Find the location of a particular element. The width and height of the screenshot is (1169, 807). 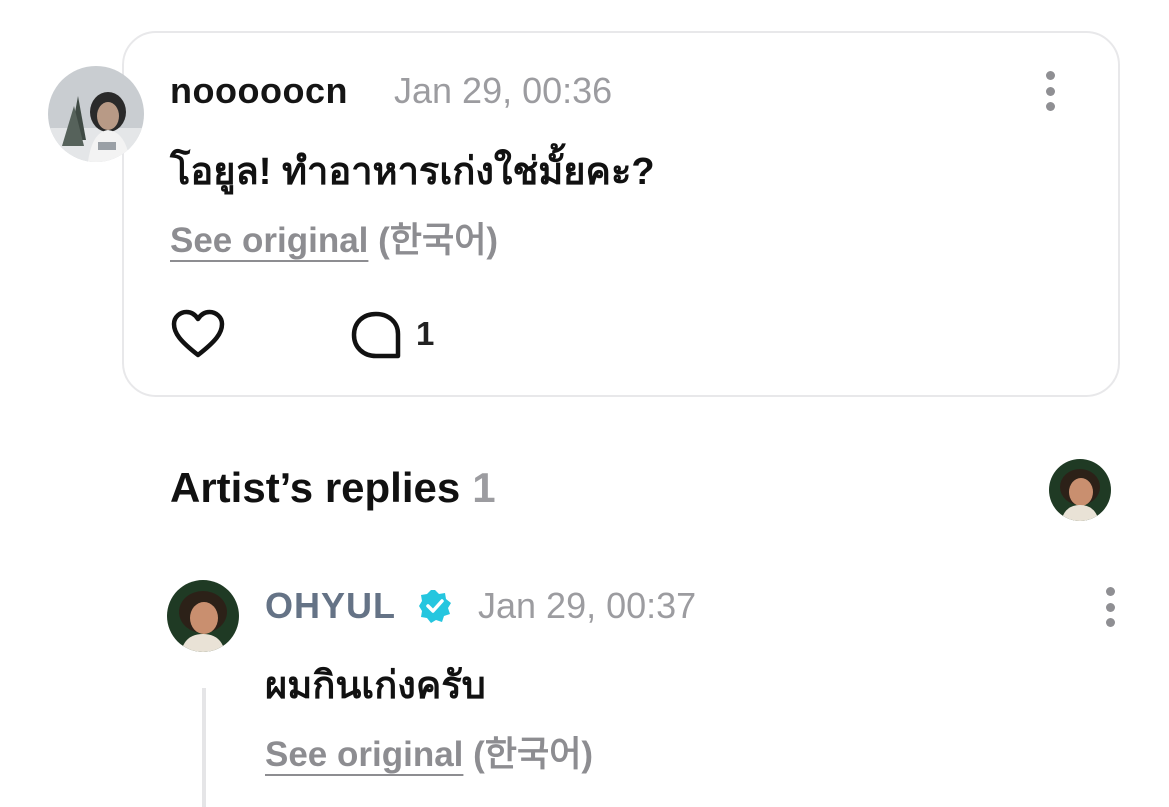

thread-line is located at coordinates (204, 747).